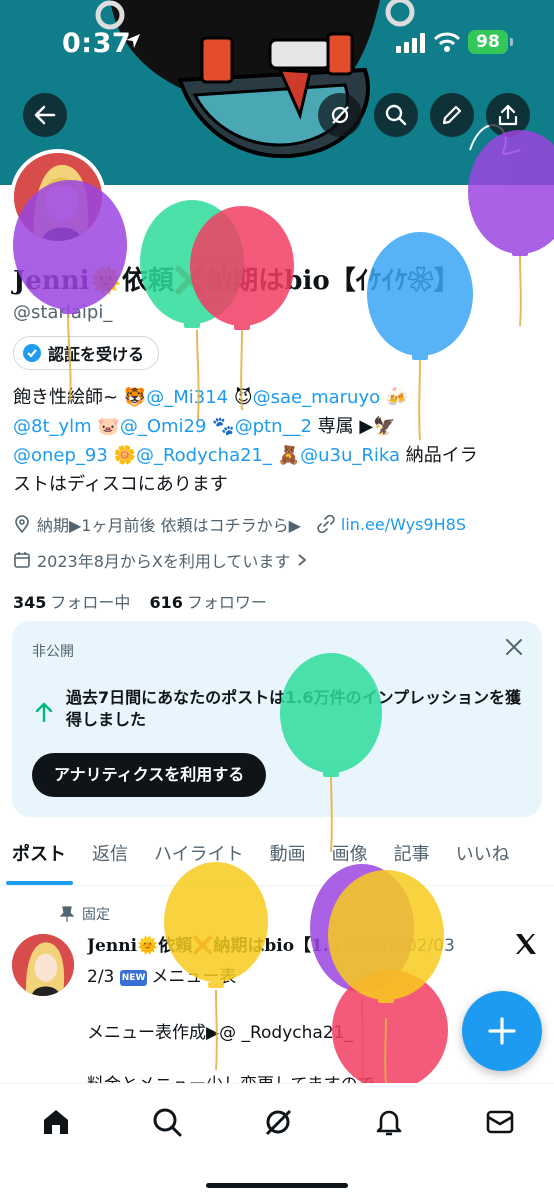 This screenshot has height=1200, width=554. I want to click on home-indicator, so click(277, 1185).